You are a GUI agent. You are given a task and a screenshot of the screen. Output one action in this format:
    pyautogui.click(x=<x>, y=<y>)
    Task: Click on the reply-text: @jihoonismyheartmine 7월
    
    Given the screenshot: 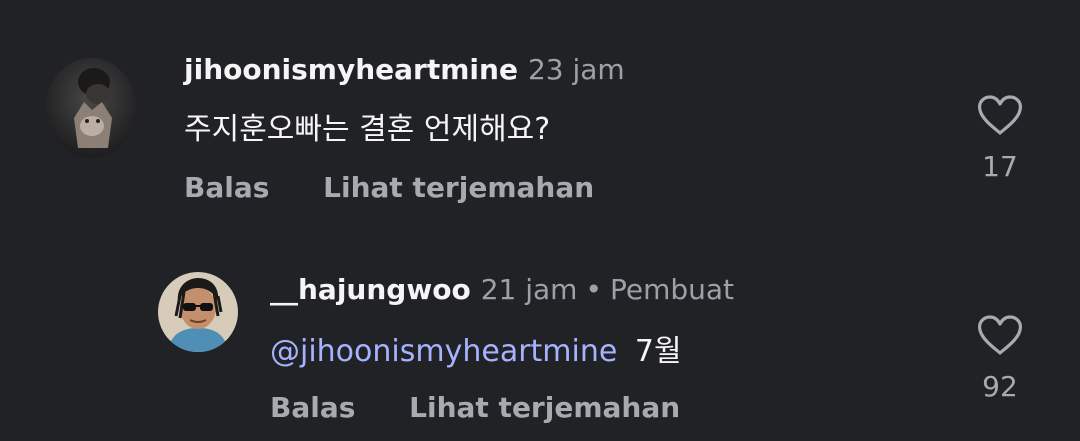 What is the action you would take?
    pyautogui.click(x=476, y=352)
    